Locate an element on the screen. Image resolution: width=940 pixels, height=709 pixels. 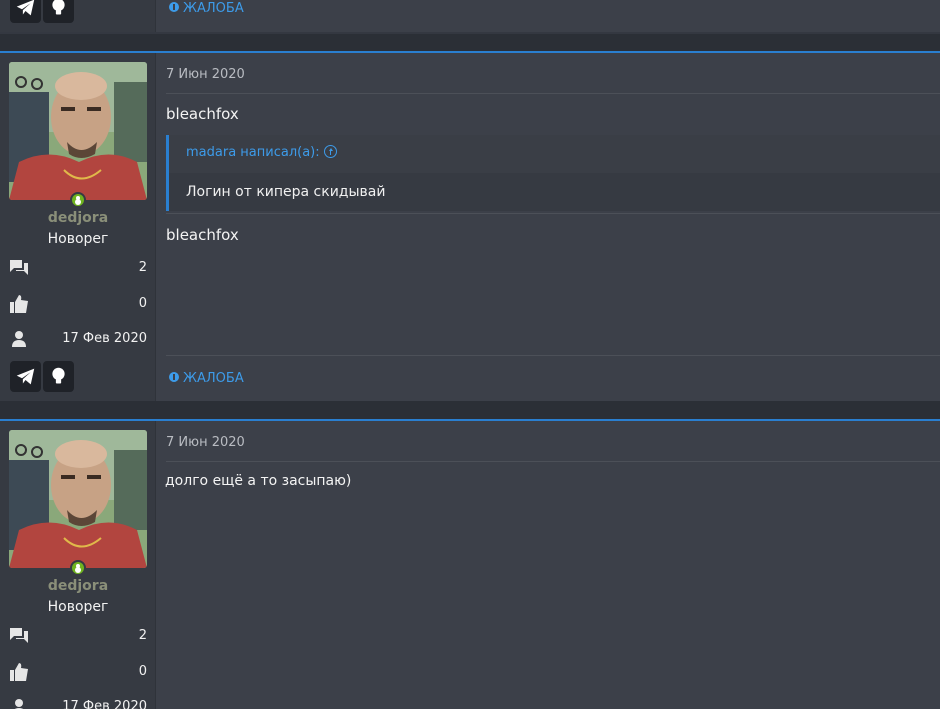
previous-post: ЖАЛОБА is located at coordinates (470, 17).